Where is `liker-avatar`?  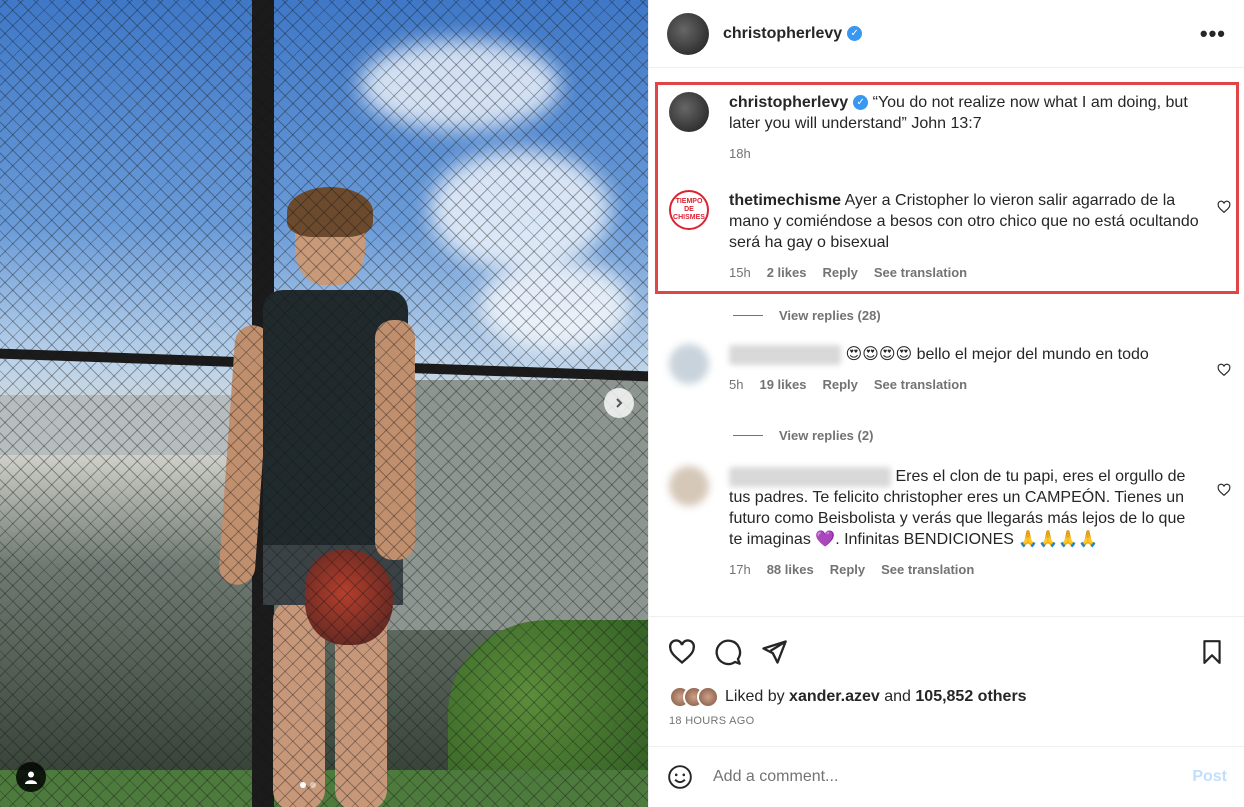 liker-avatar is located at coordinates (708, 697).